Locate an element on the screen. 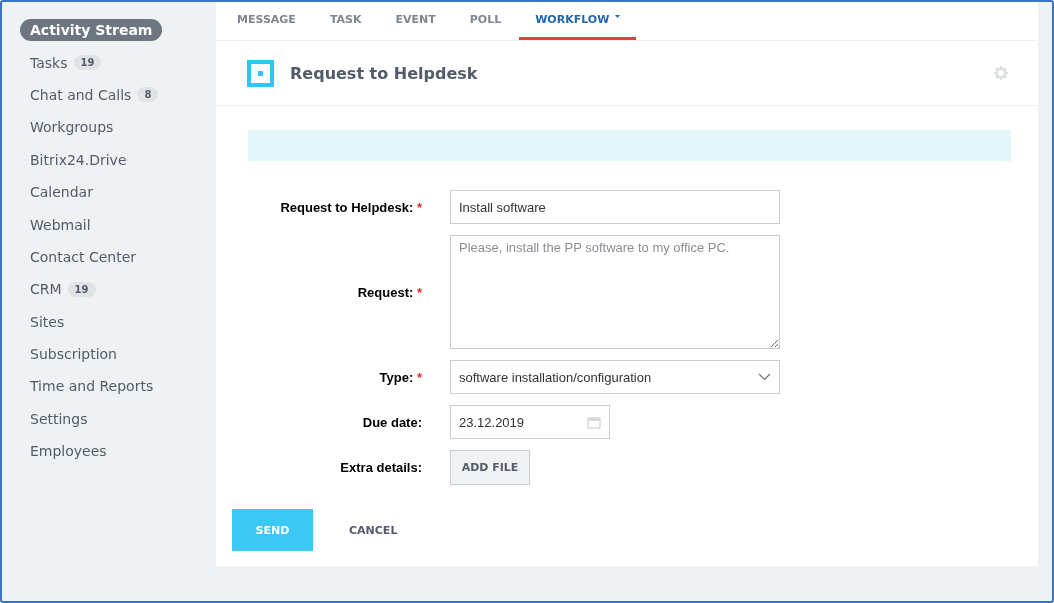 The height and width of the screenshot is (603, 1054). settings-icon is located at coordinates (1001, 73).